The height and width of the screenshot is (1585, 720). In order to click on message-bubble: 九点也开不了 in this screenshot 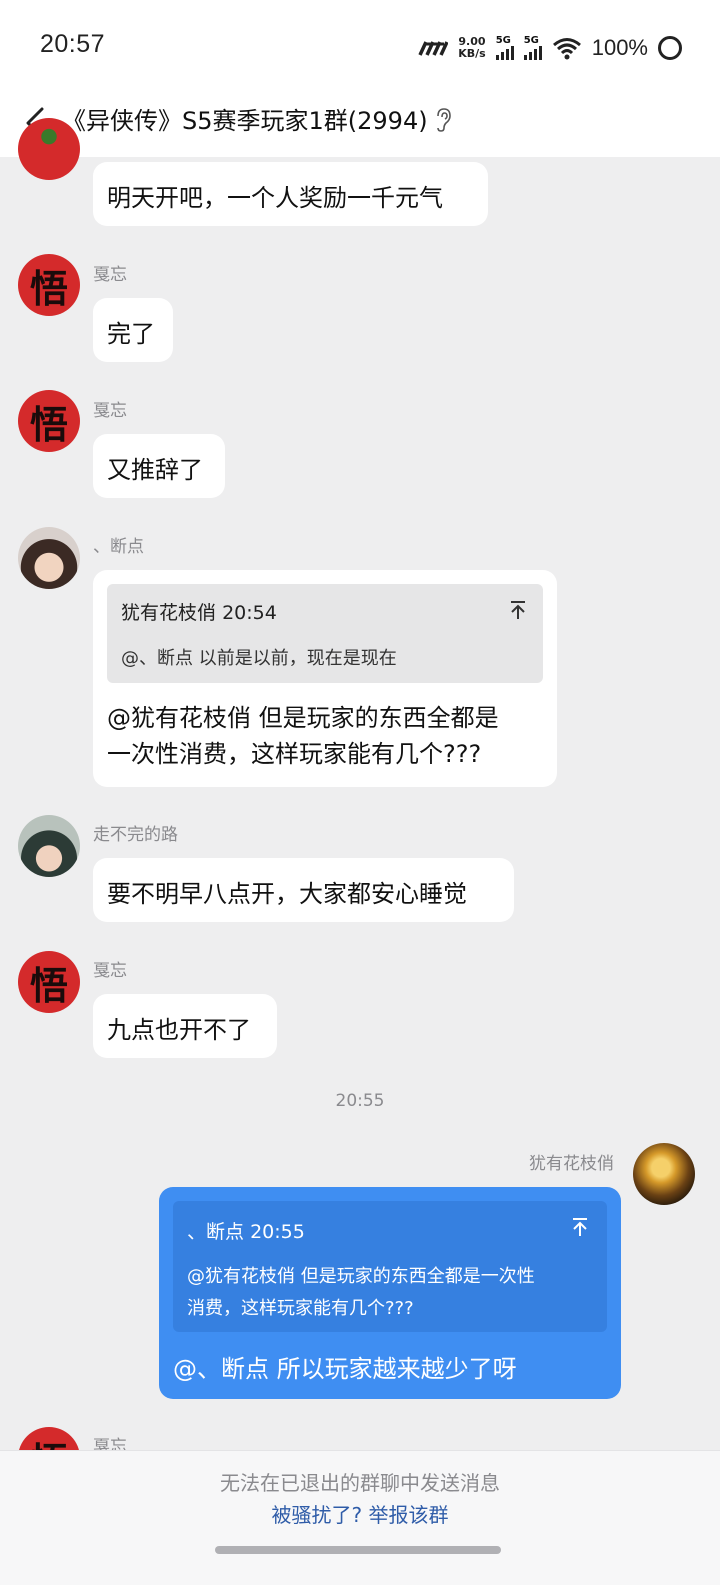, I will do `click(185, 1026)`.